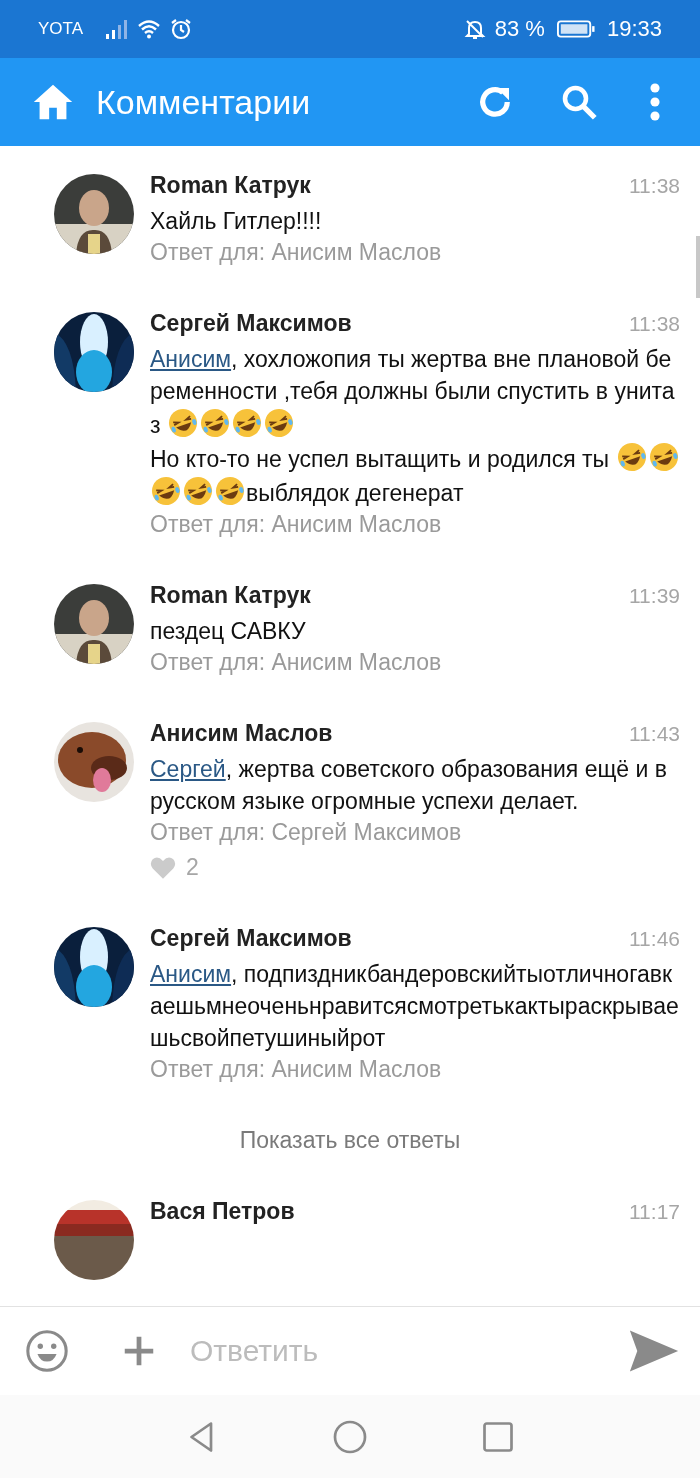  What do you see at coordinates (654, 734) in the screenshot?
I see `comment-time: 11:43` at bounding box center [654, 734].